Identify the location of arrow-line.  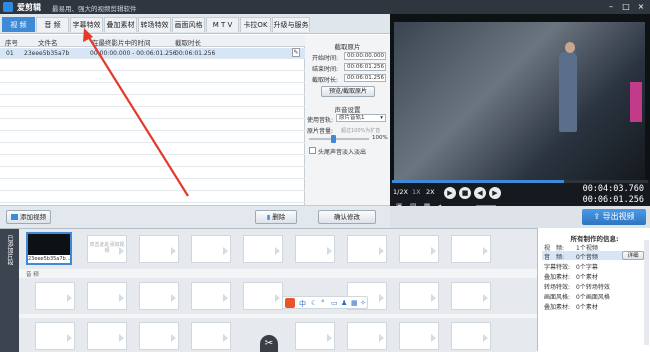
(138, 116).